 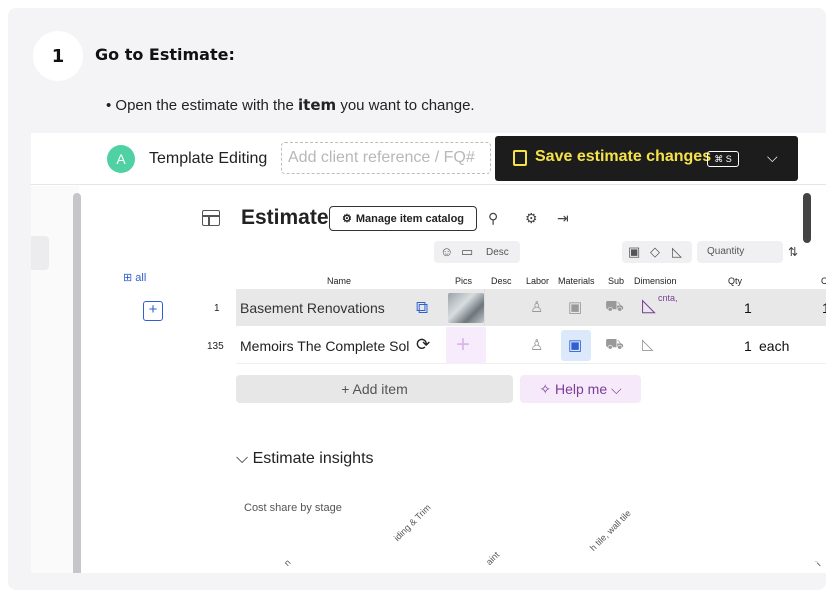 I want to click on qty-unit: each, so click(x=774, y=346).